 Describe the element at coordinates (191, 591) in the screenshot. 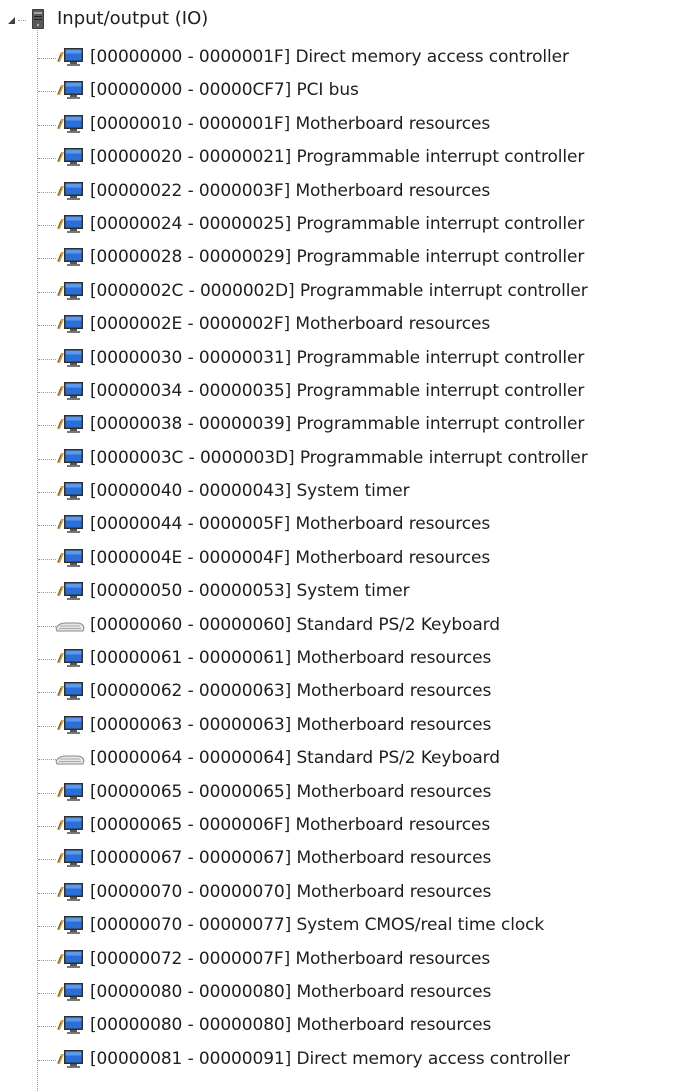

I see `io-range: [00000050 - 00000053]` at that location.